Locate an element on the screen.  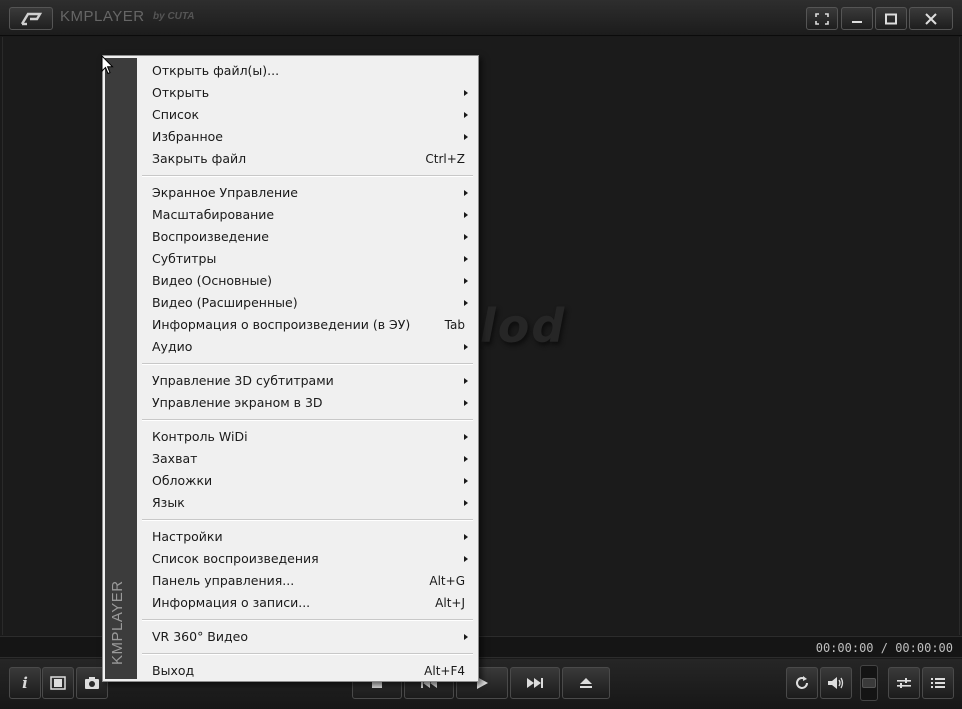
menu-item-shortcut: Alt+G is located at coordinates (447, 581).